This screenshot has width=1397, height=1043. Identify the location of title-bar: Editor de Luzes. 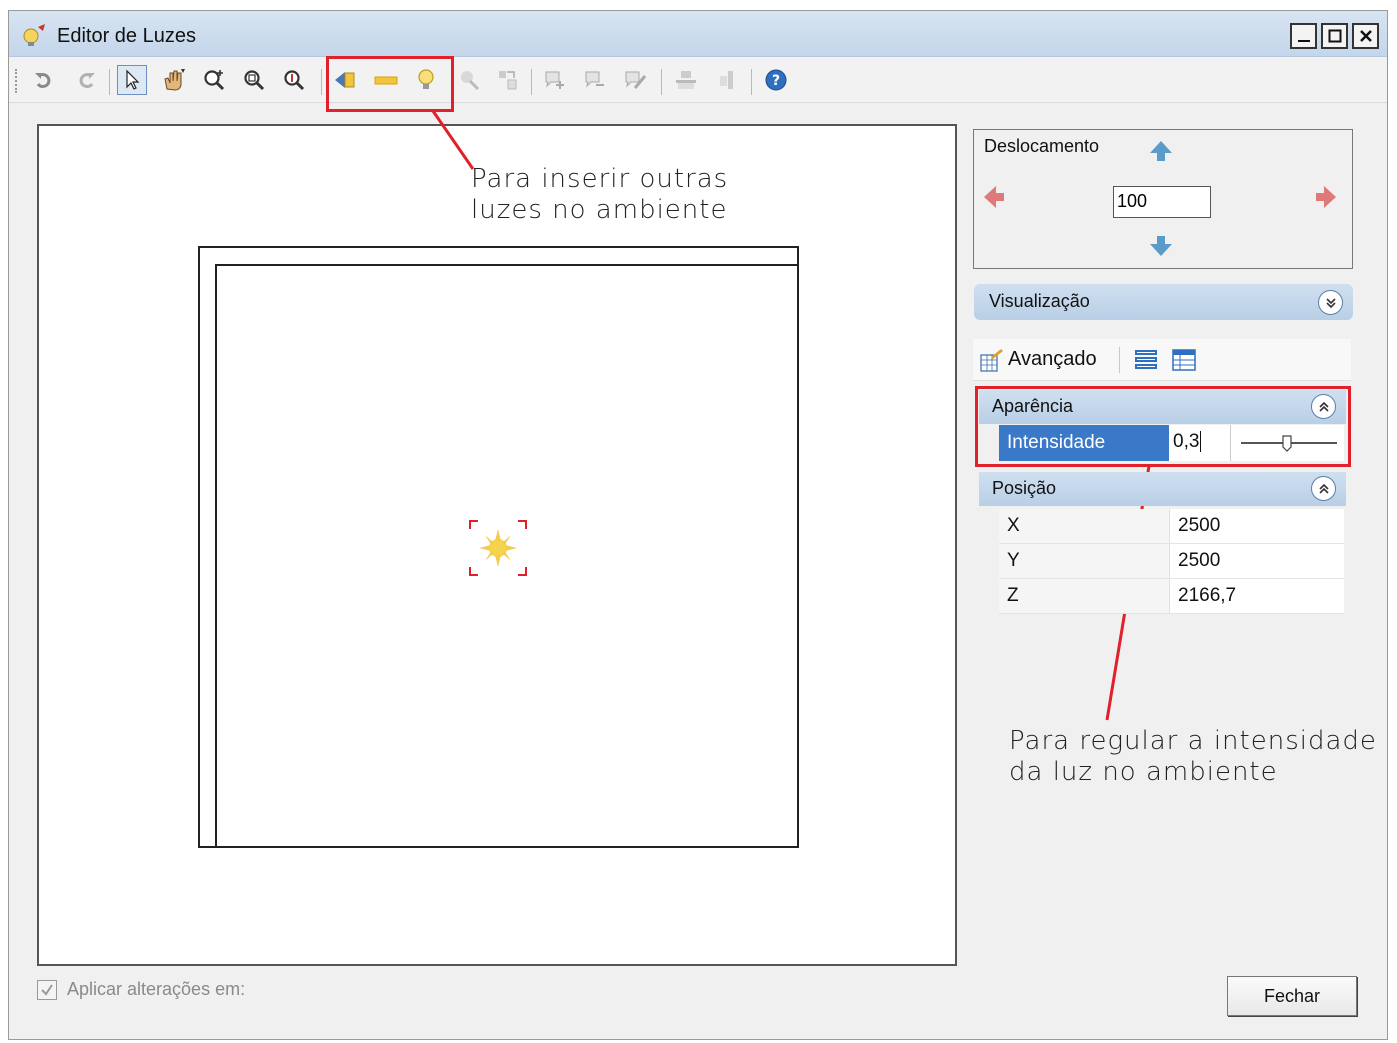
(698, 34).